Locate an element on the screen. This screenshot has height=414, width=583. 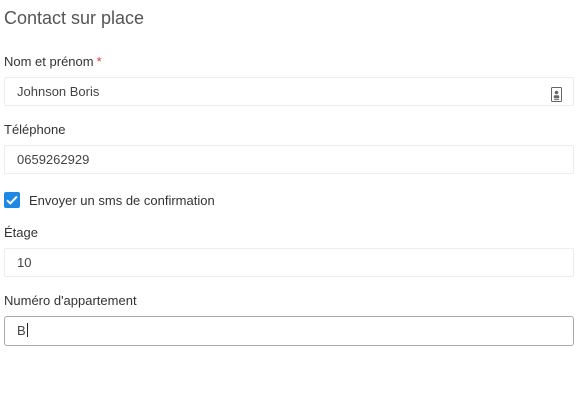
contact-card-icon is located at coordinates (556, 93).